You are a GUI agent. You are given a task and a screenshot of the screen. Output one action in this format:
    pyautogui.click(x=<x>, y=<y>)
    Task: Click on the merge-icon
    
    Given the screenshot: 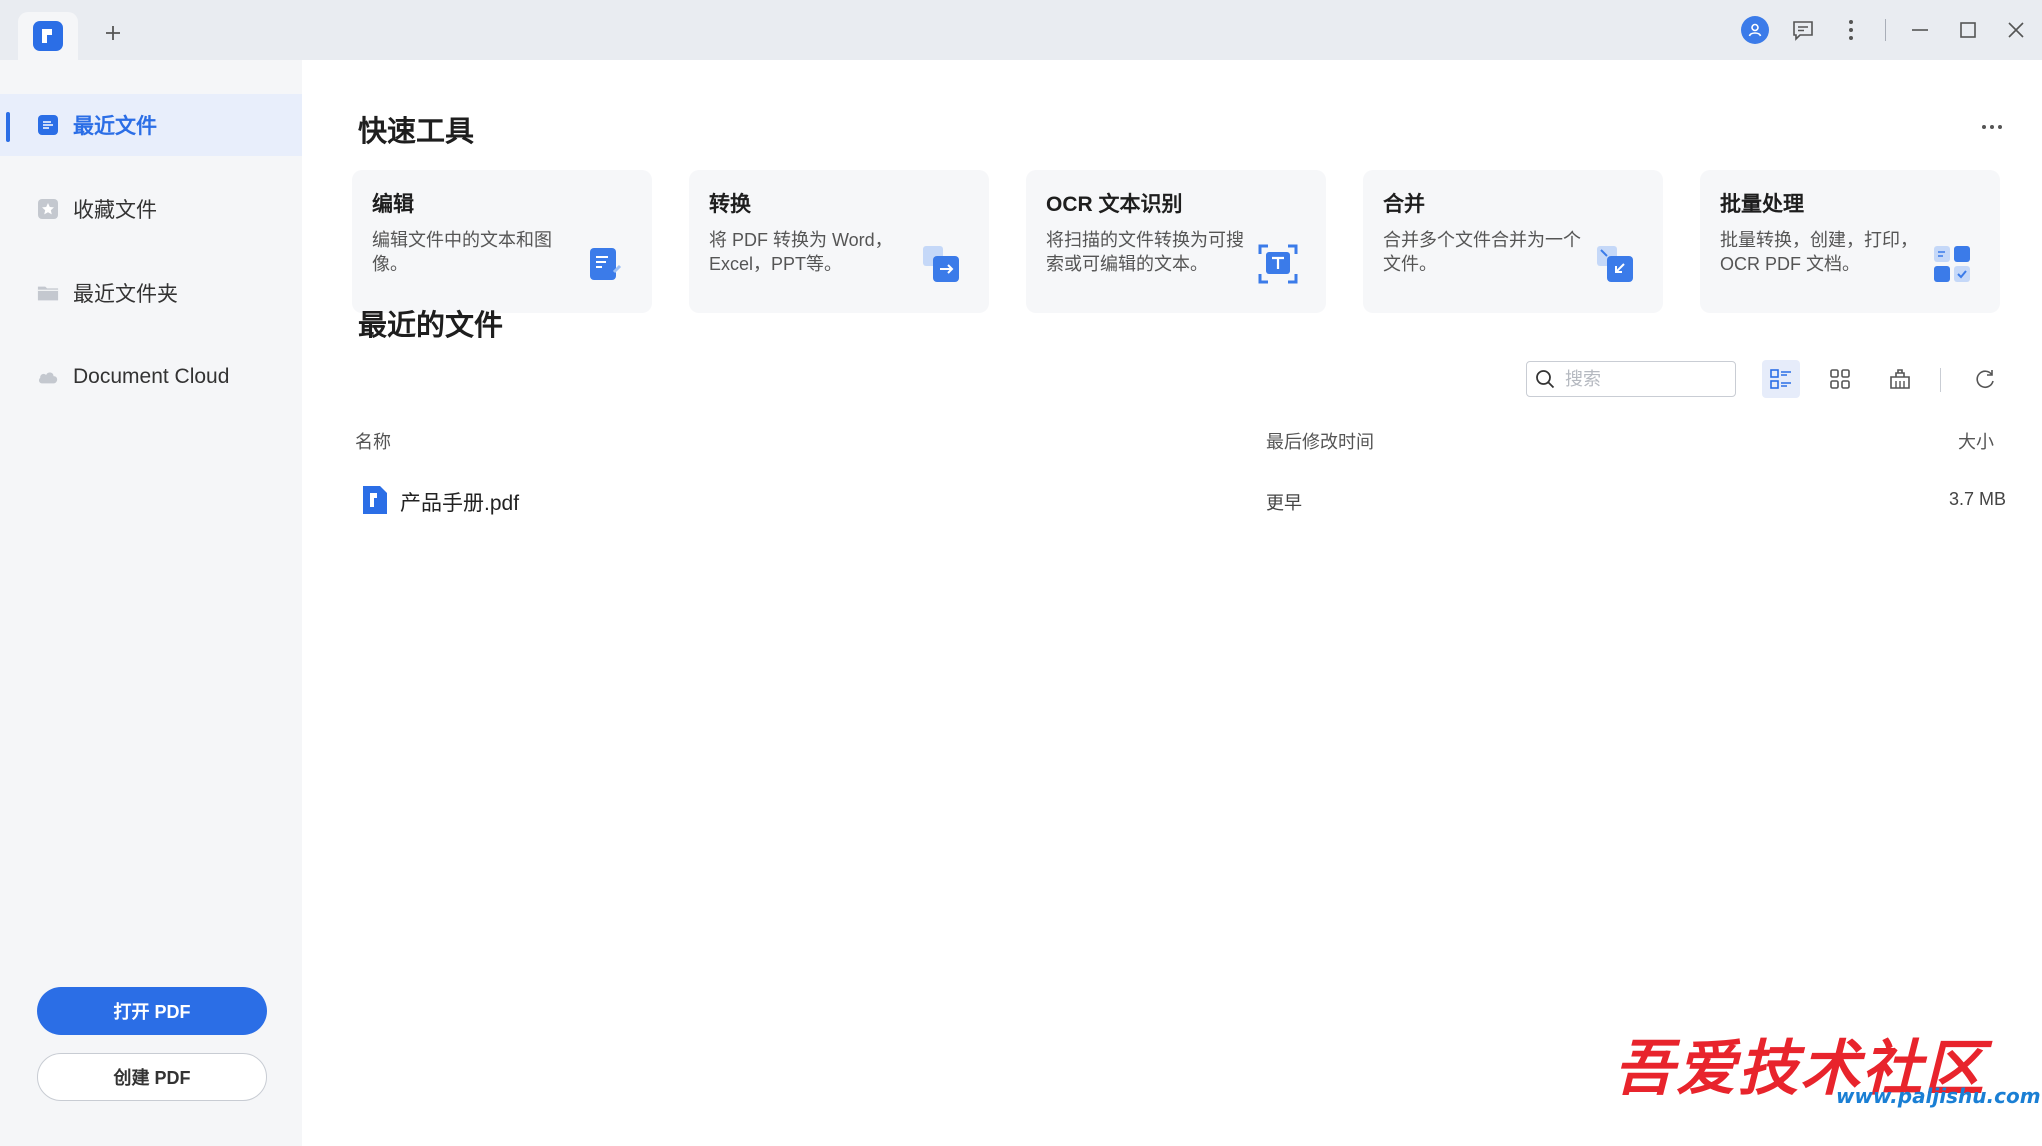 What is the action you would take?
    pyautogui.click(x=1615, y=264)
    